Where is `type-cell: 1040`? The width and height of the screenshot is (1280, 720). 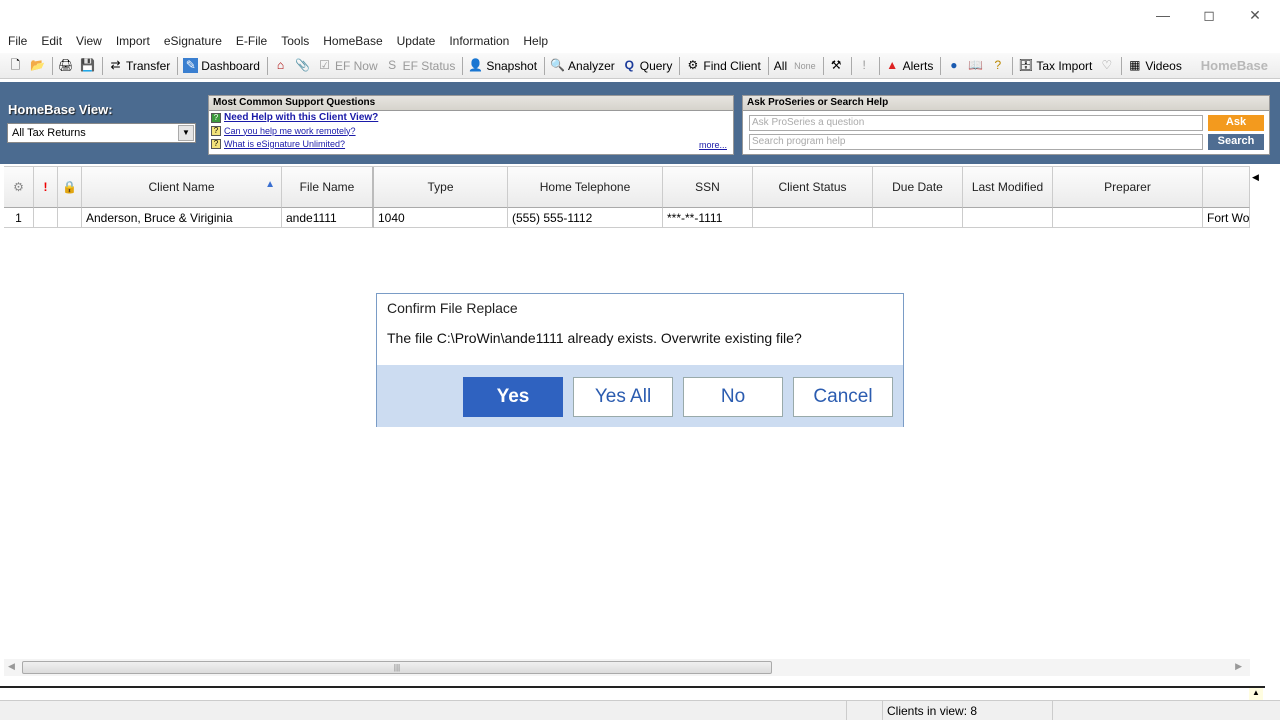
type-cell: 1040 is located at coordinates (441, 218).